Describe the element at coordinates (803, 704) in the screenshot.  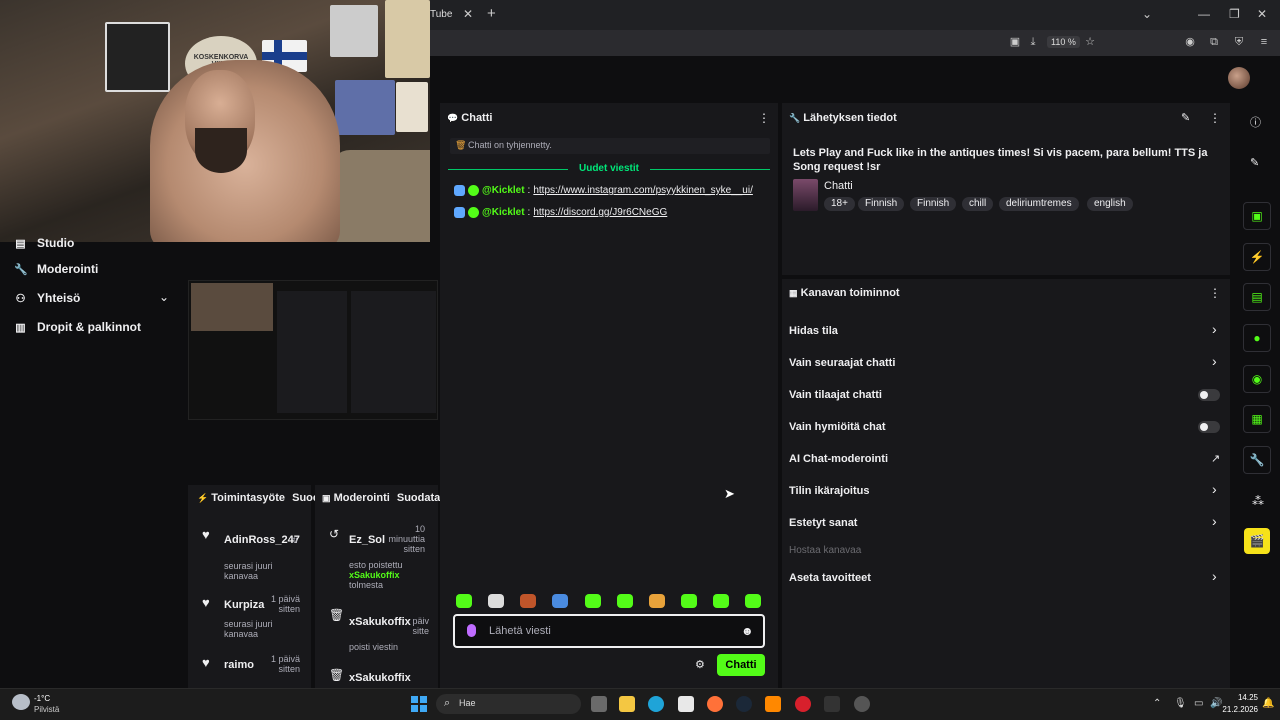
I see `opera-icon` at that location.